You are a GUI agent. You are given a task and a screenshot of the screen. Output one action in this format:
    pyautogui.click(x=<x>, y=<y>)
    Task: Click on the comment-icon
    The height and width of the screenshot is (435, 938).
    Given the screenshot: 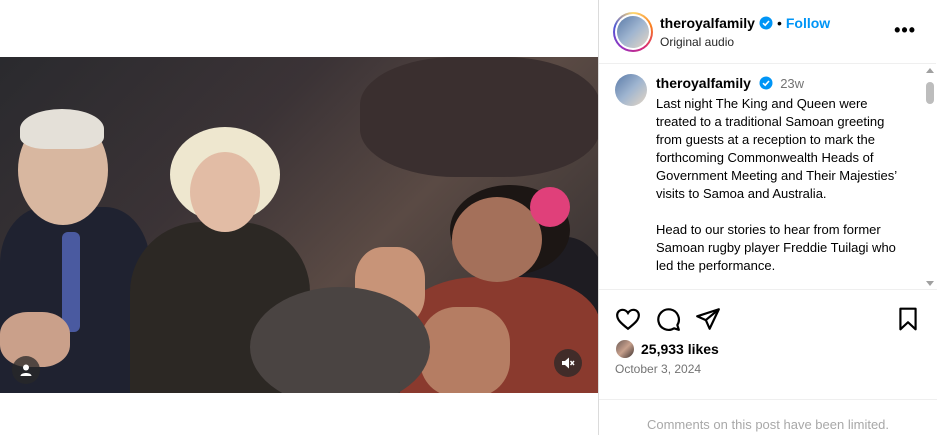 What is the action you would take?
    pyautogui.click(x=668, y=319)
    